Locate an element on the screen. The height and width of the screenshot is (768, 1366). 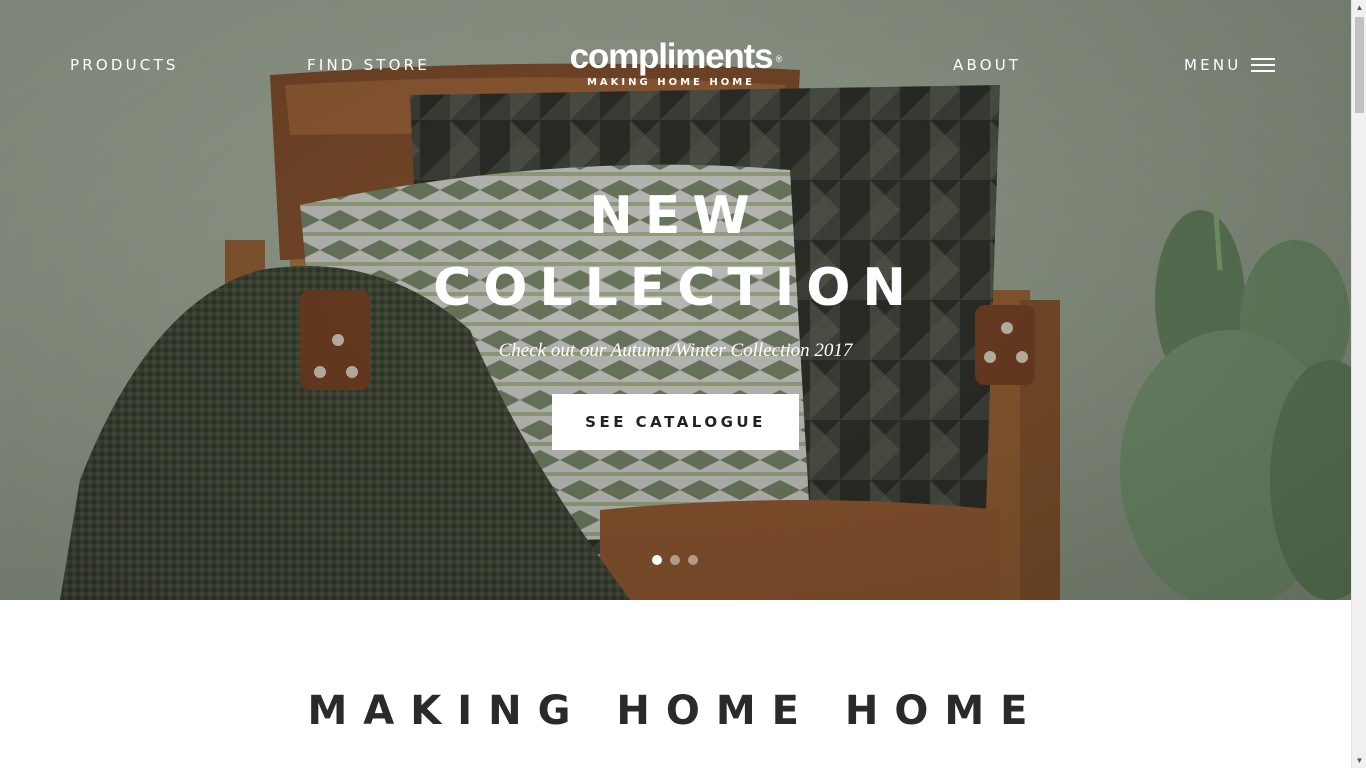
logo-registered-mark: ® is located at coordinates (779, 59).